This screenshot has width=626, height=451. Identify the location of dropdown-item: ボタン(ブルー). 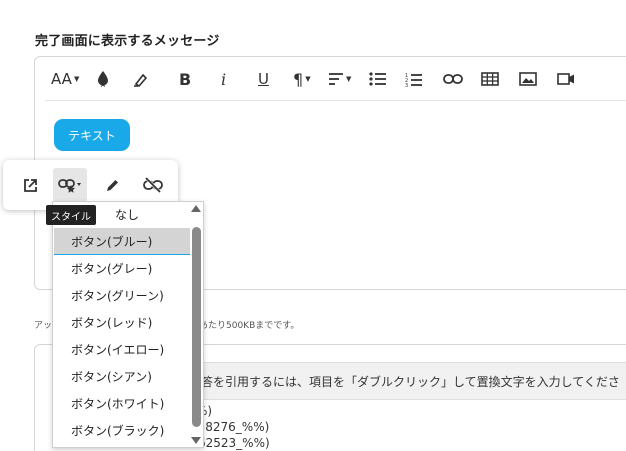
(122, 241).